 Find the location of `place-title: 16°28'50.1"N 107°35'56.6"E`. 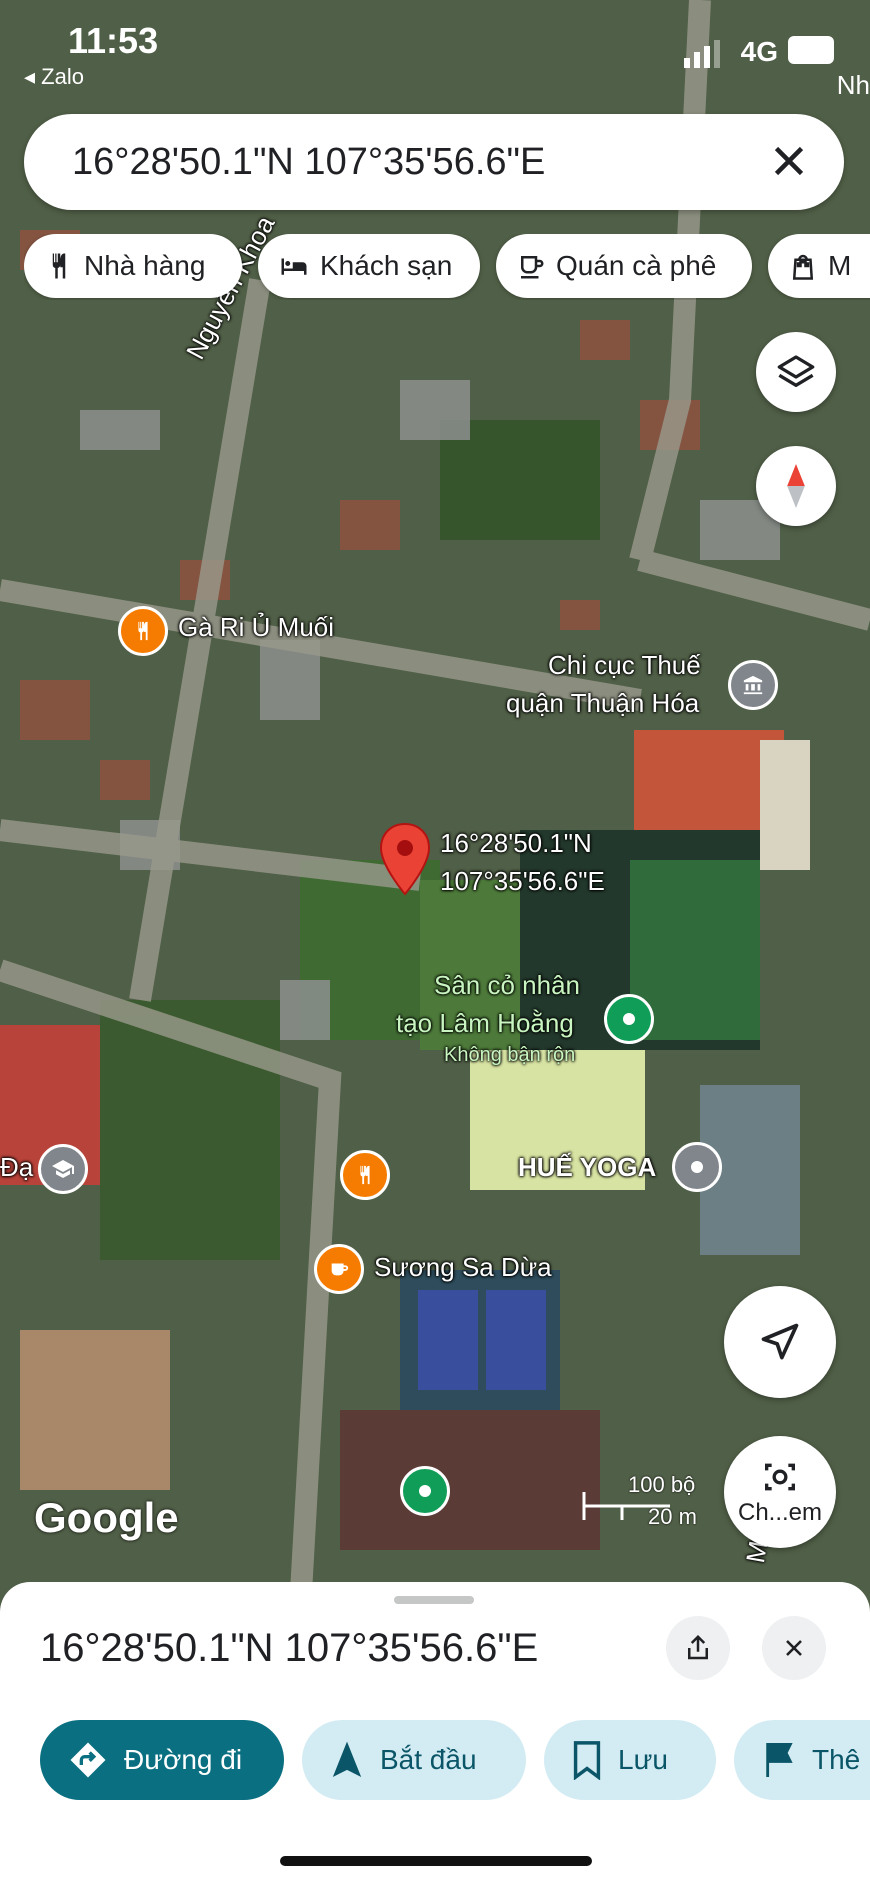

place-title: 16°28'50.1"N 107°35'56.6"E is located at coordinates (289, 1648).